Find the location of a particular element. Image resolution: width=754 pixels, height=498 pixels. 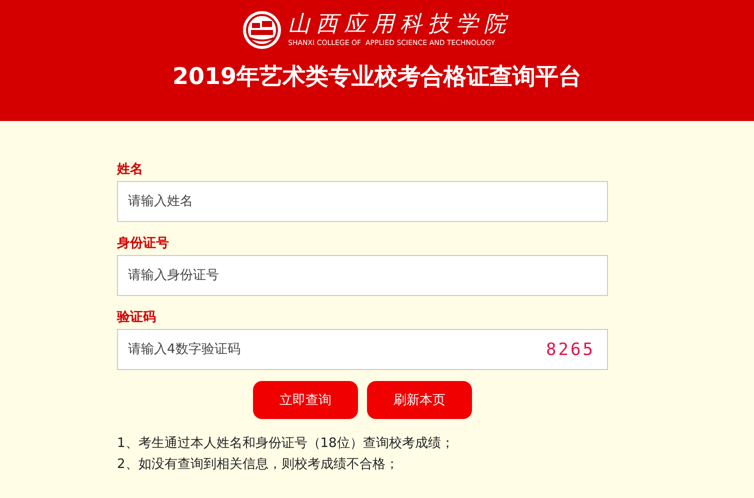

college-emblem-icon is located at coordinates (262, 30).